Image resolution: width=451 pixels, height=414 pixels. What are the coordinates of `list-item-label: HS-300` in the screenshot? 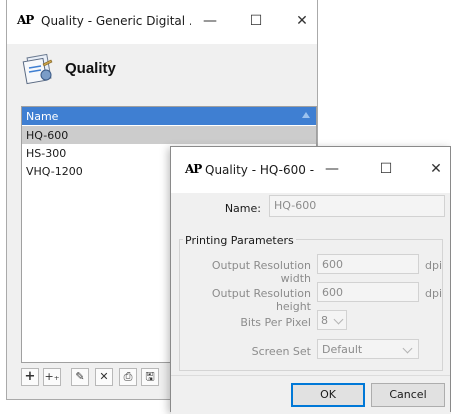 It's located at (46, 153).